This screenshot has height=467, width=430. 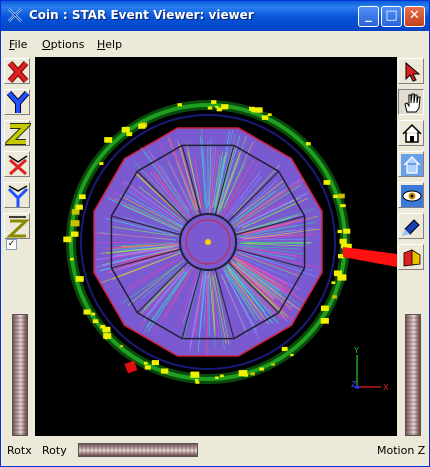 I want to click on eye-icon, so click(x=412, y=196).